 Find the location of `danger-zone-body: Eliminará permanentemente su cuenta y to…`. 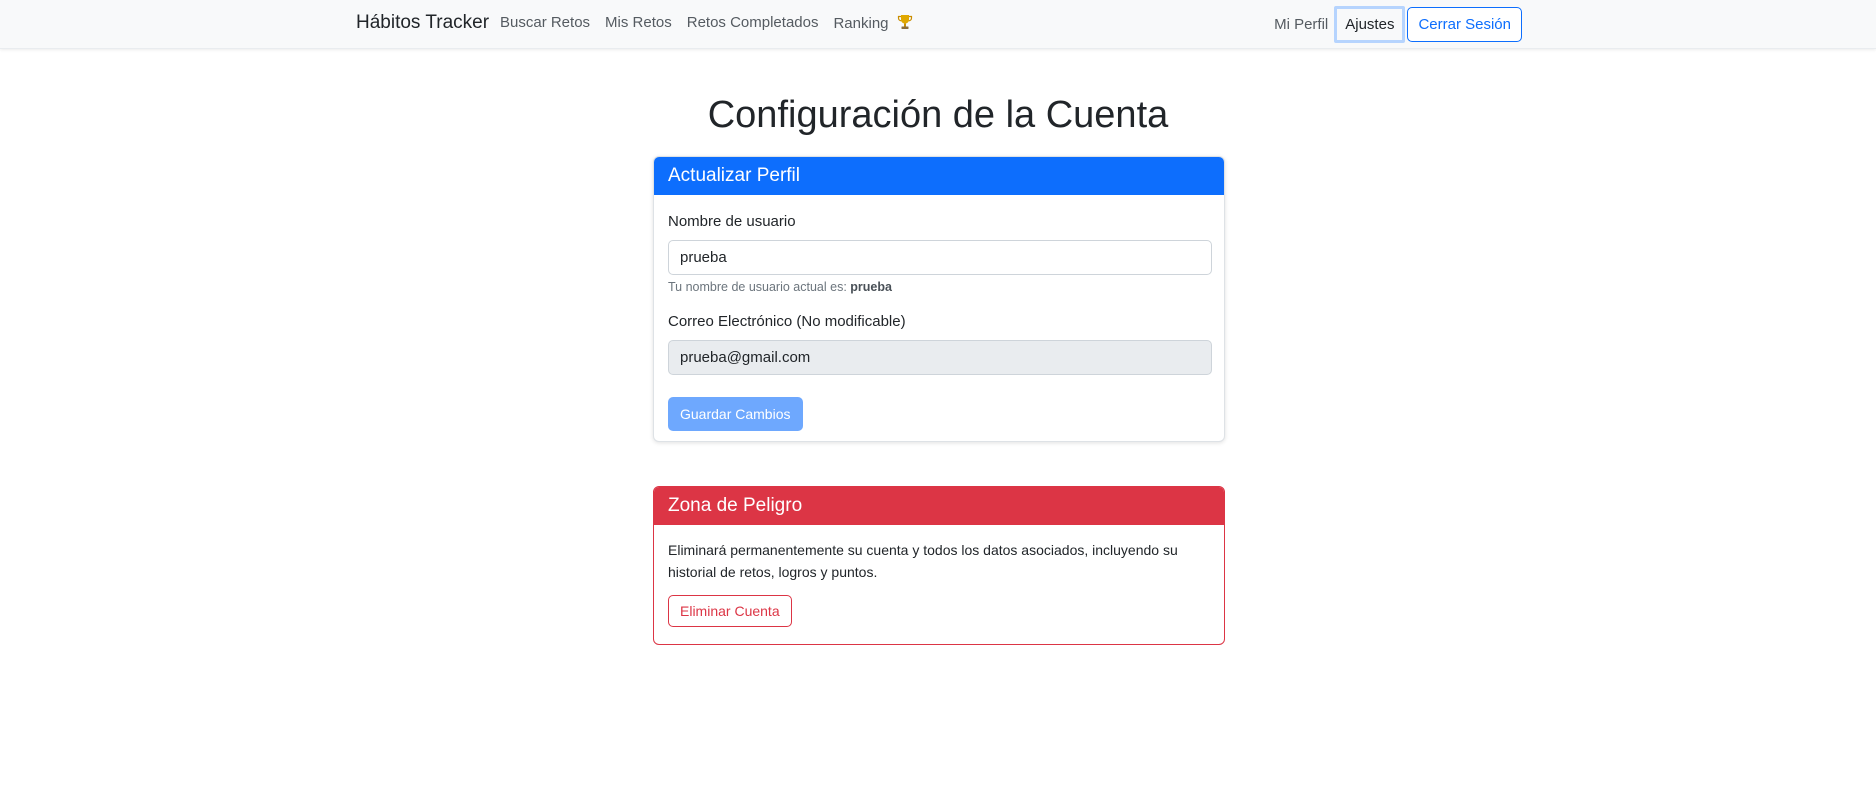

danger-zone-body: Eliminará permanentemente su cuenta y to… is located at coordinates (939, 584).